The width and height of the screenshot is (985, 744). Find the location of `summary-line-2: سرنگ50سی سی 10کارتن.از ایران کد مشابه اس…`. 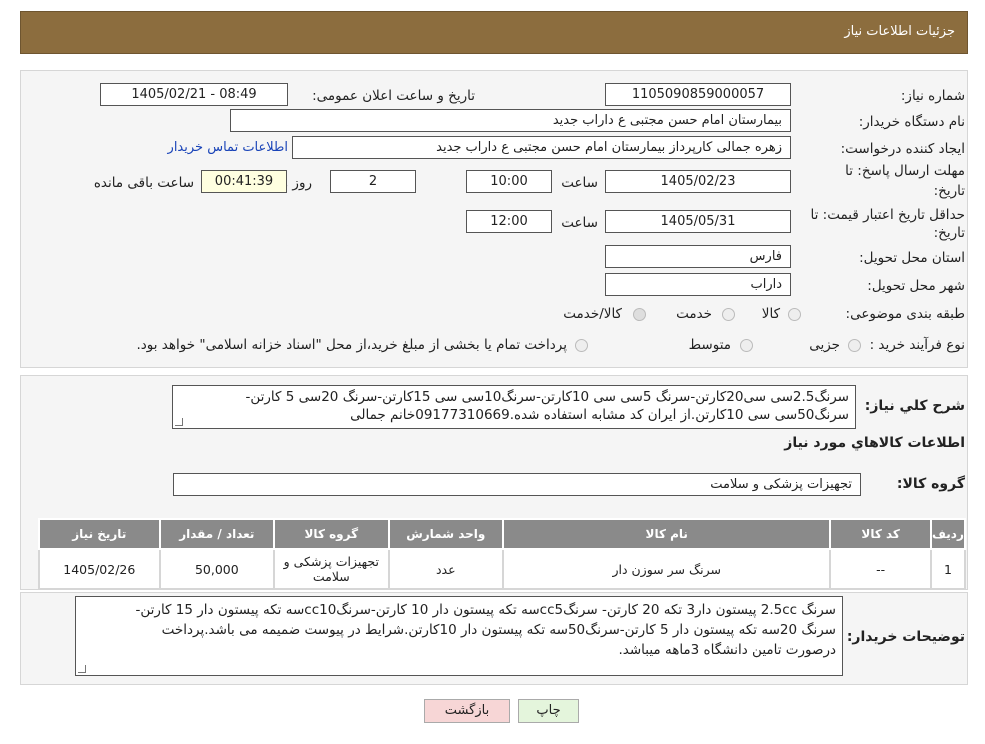

summary-line-2: سرنگ50سی سی 10کارتن.از ایران کد مشابه اس… is located at coordinates (599, 415).